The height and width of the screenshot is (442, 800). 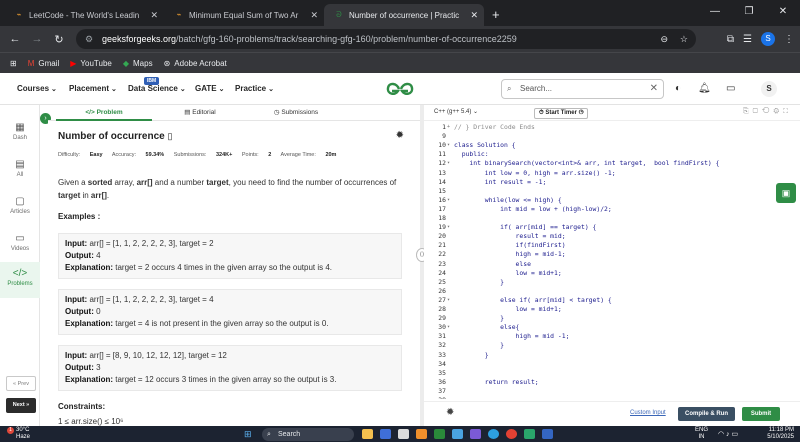 I want to click on tab-problem: </> Problem, so click(x=104, y=113).